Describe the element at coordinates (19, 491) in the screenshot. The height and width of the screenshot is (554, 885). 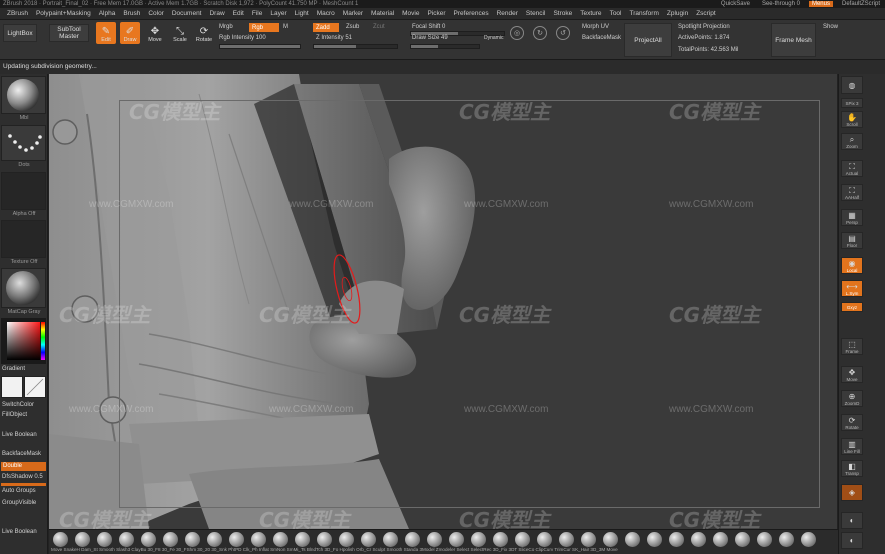
I see `auto-groups-button: Auto Groups` at that location.